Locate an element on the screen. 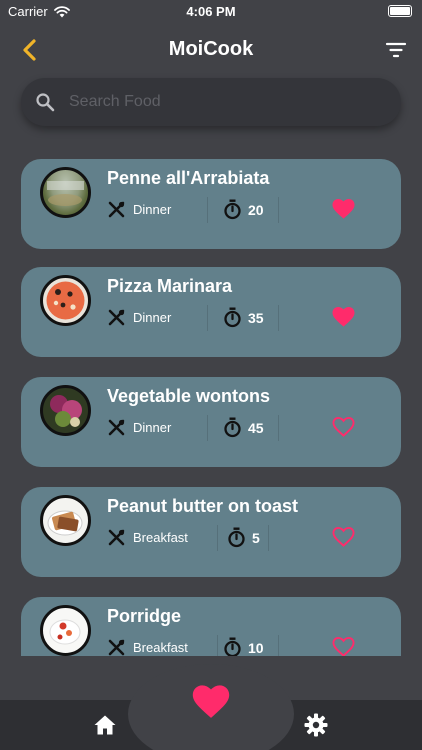 Image resolution: width=422 pixels, height=750 pixels. filter-button is located at coordinates (396, 50).